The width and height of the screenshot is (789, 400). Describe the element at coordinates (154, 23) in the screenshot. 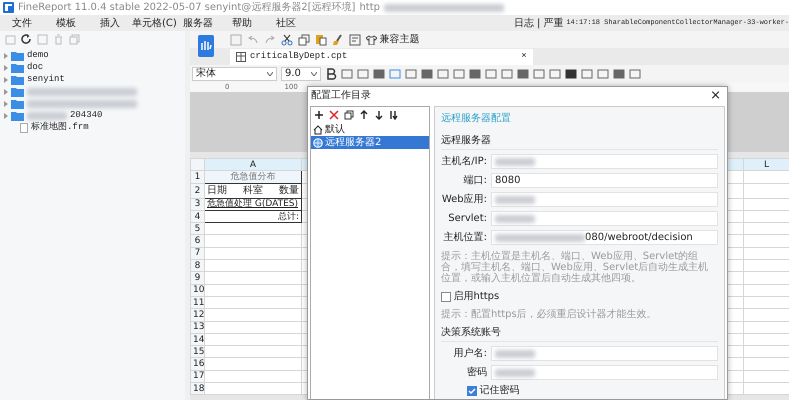

I see `menu-item: 单元格(C)` at that location.